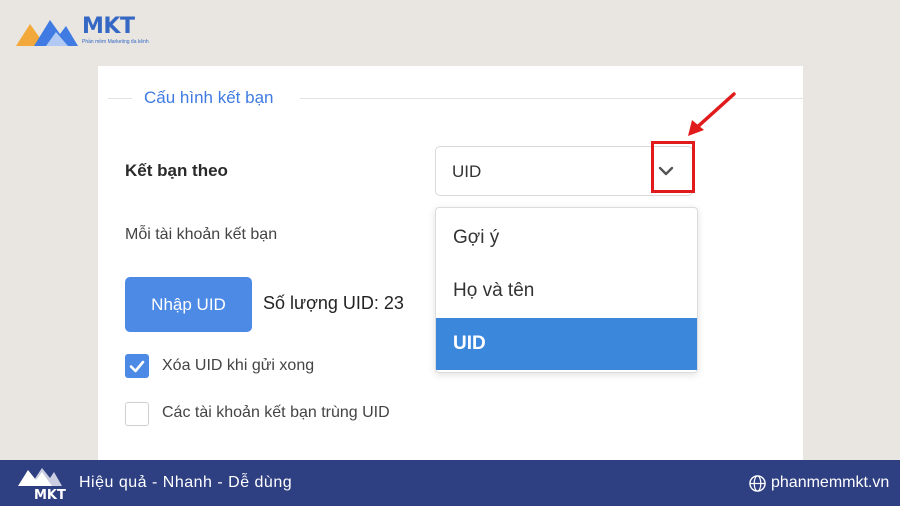 This screenshot has height=506, width=900. I want to click on per-account-label: Mỗi tài khoản kết bạn, so click(201, 234).